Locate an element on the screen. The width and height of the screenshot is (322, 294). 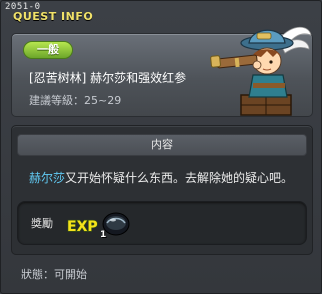
exp-icon-text: EXP is located at coordinates (82, 227).